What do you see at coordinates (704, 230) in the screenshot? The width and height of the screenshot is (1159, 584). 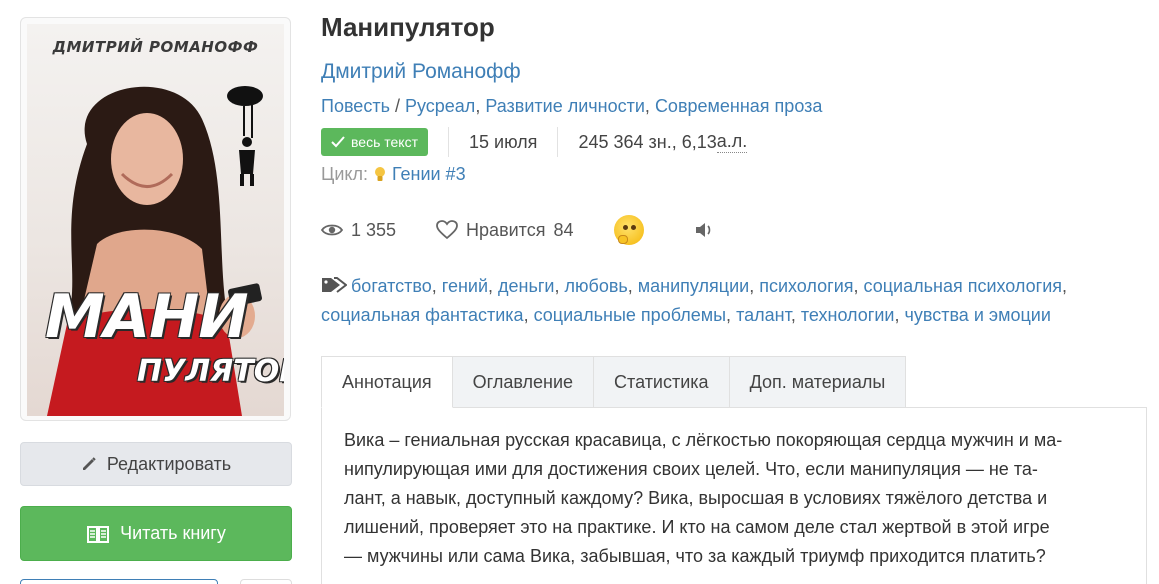 I see `speaker-icon` at bounding box center [704, 230].